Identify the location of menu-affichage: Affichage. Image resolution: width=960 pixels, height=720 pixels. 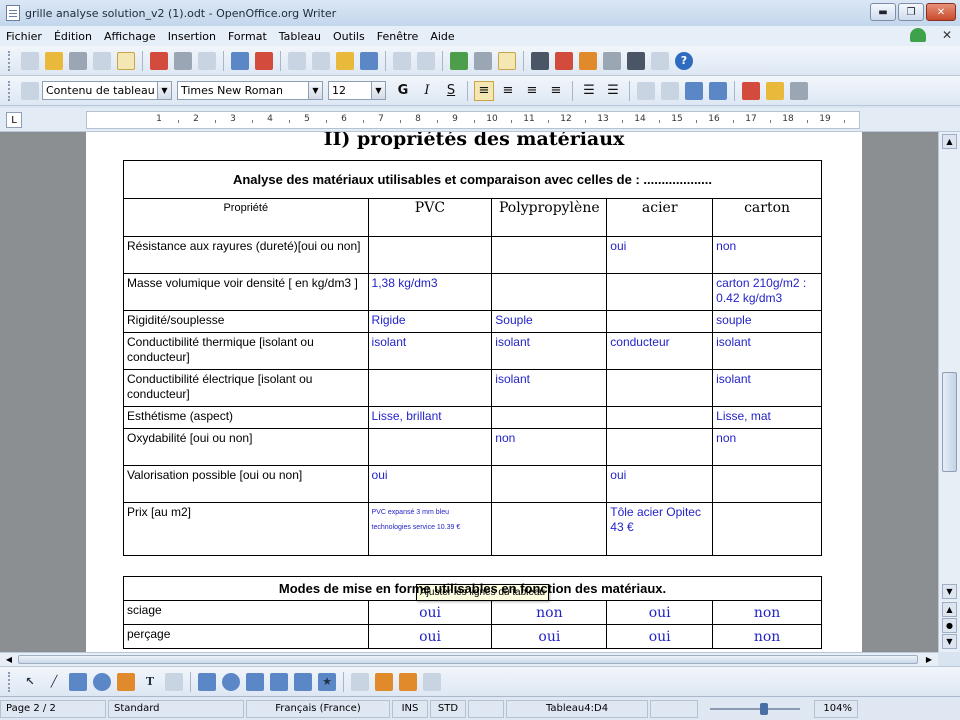
(130, 36).